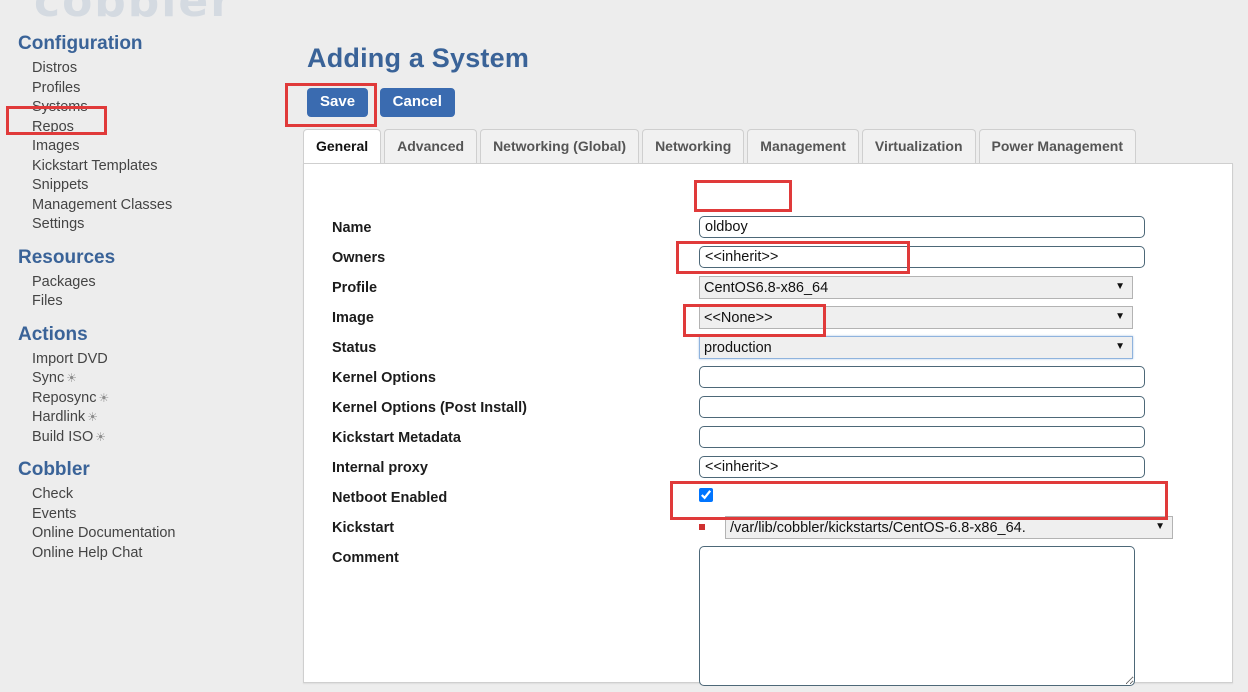 The width and height of the screenshot is (1248, 692). Describe the element at coordinates (380, 468) in the screenshot. I see `field-label: Internal proxy` at that location.